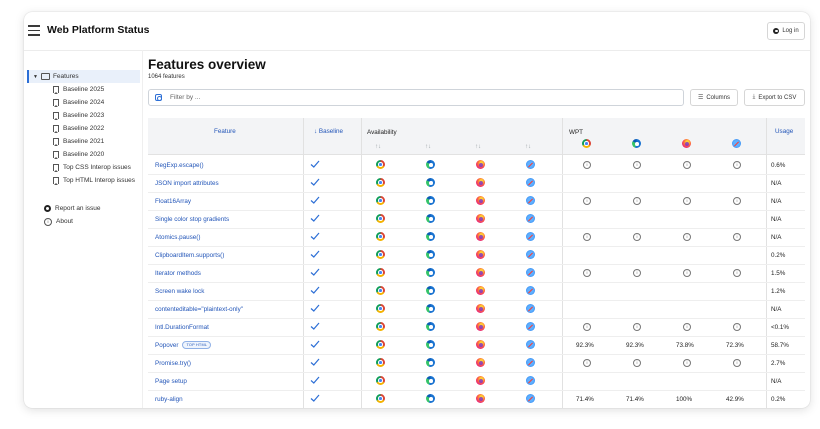  What do you see at coordinates (378, 147) in the screenshot?
I see `sort-arrows-chrome: ↑↓` at bounding box center [378, 147].